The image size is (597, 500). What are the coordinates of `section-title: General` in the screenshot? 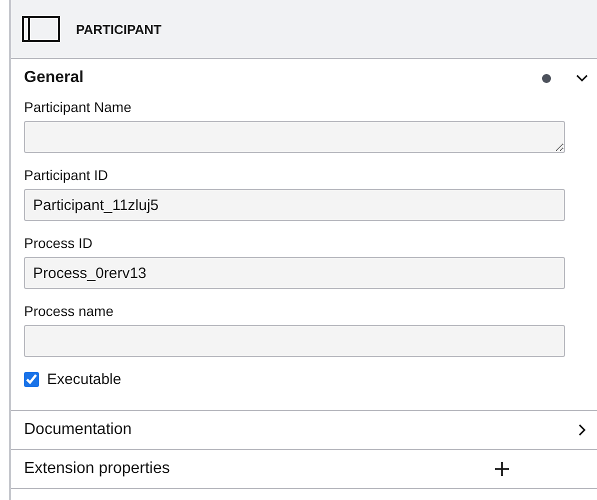 It's located at (283, 78).